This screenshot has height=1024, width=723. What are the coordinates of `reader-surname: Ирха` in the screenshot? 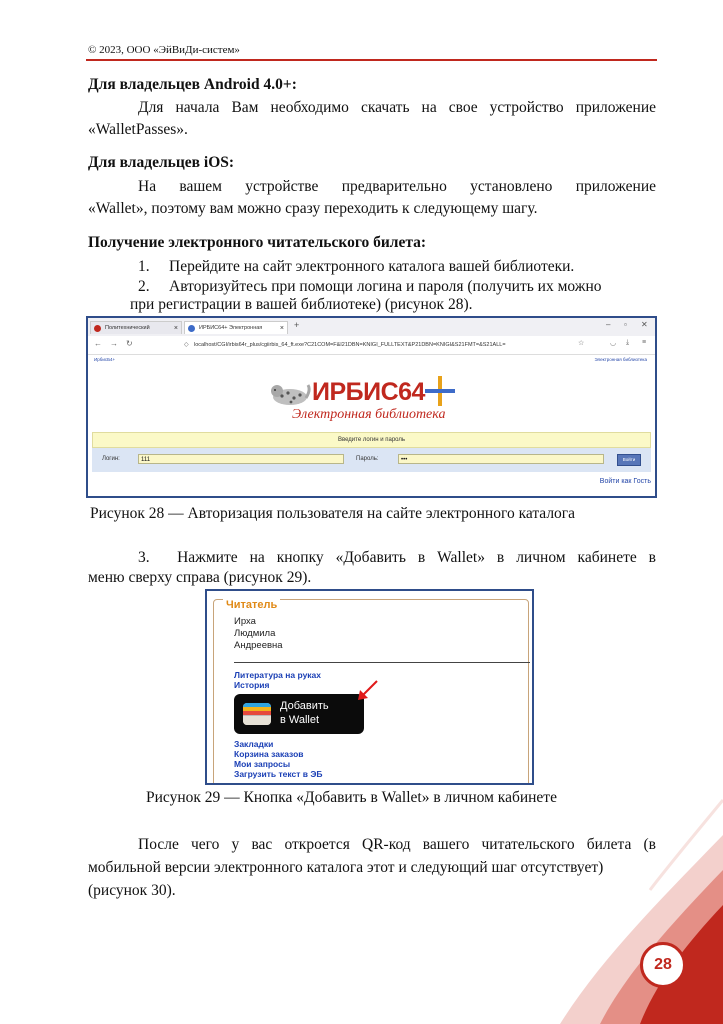 It's located at (245, 621).